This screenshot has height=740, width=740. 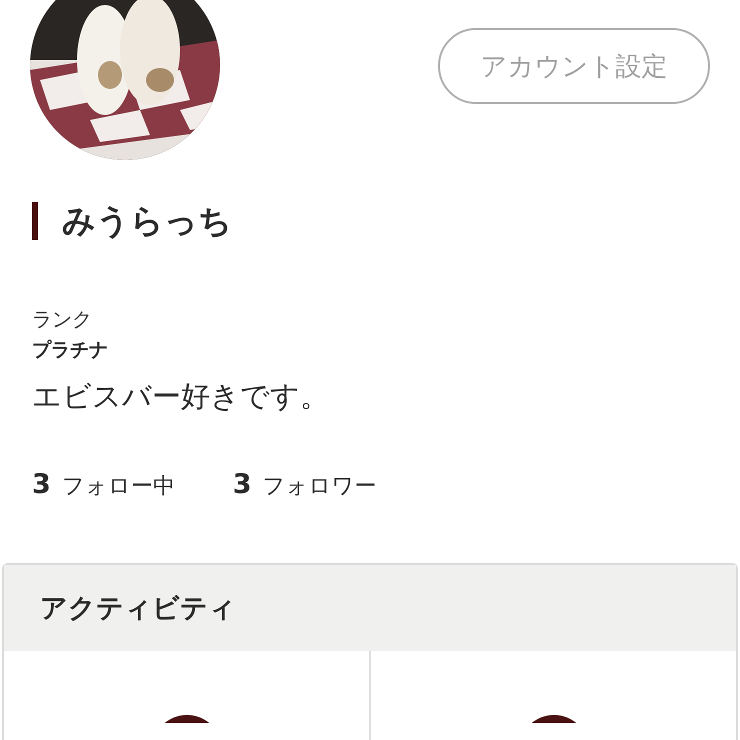 What do you see at coordinates (62, 319) in the screenshot?
I see `rank-label: ランク` at bounding box center [62, 319].